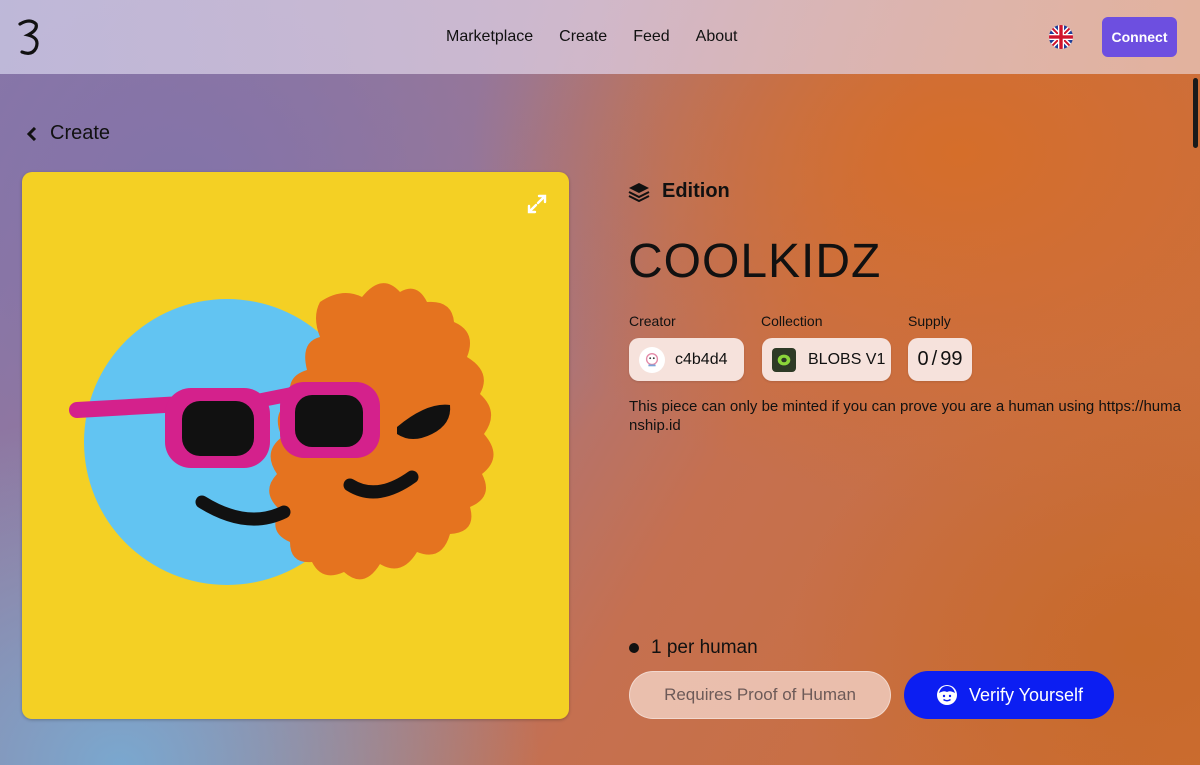  I want to click on scrollbar, so click(1195, 113).